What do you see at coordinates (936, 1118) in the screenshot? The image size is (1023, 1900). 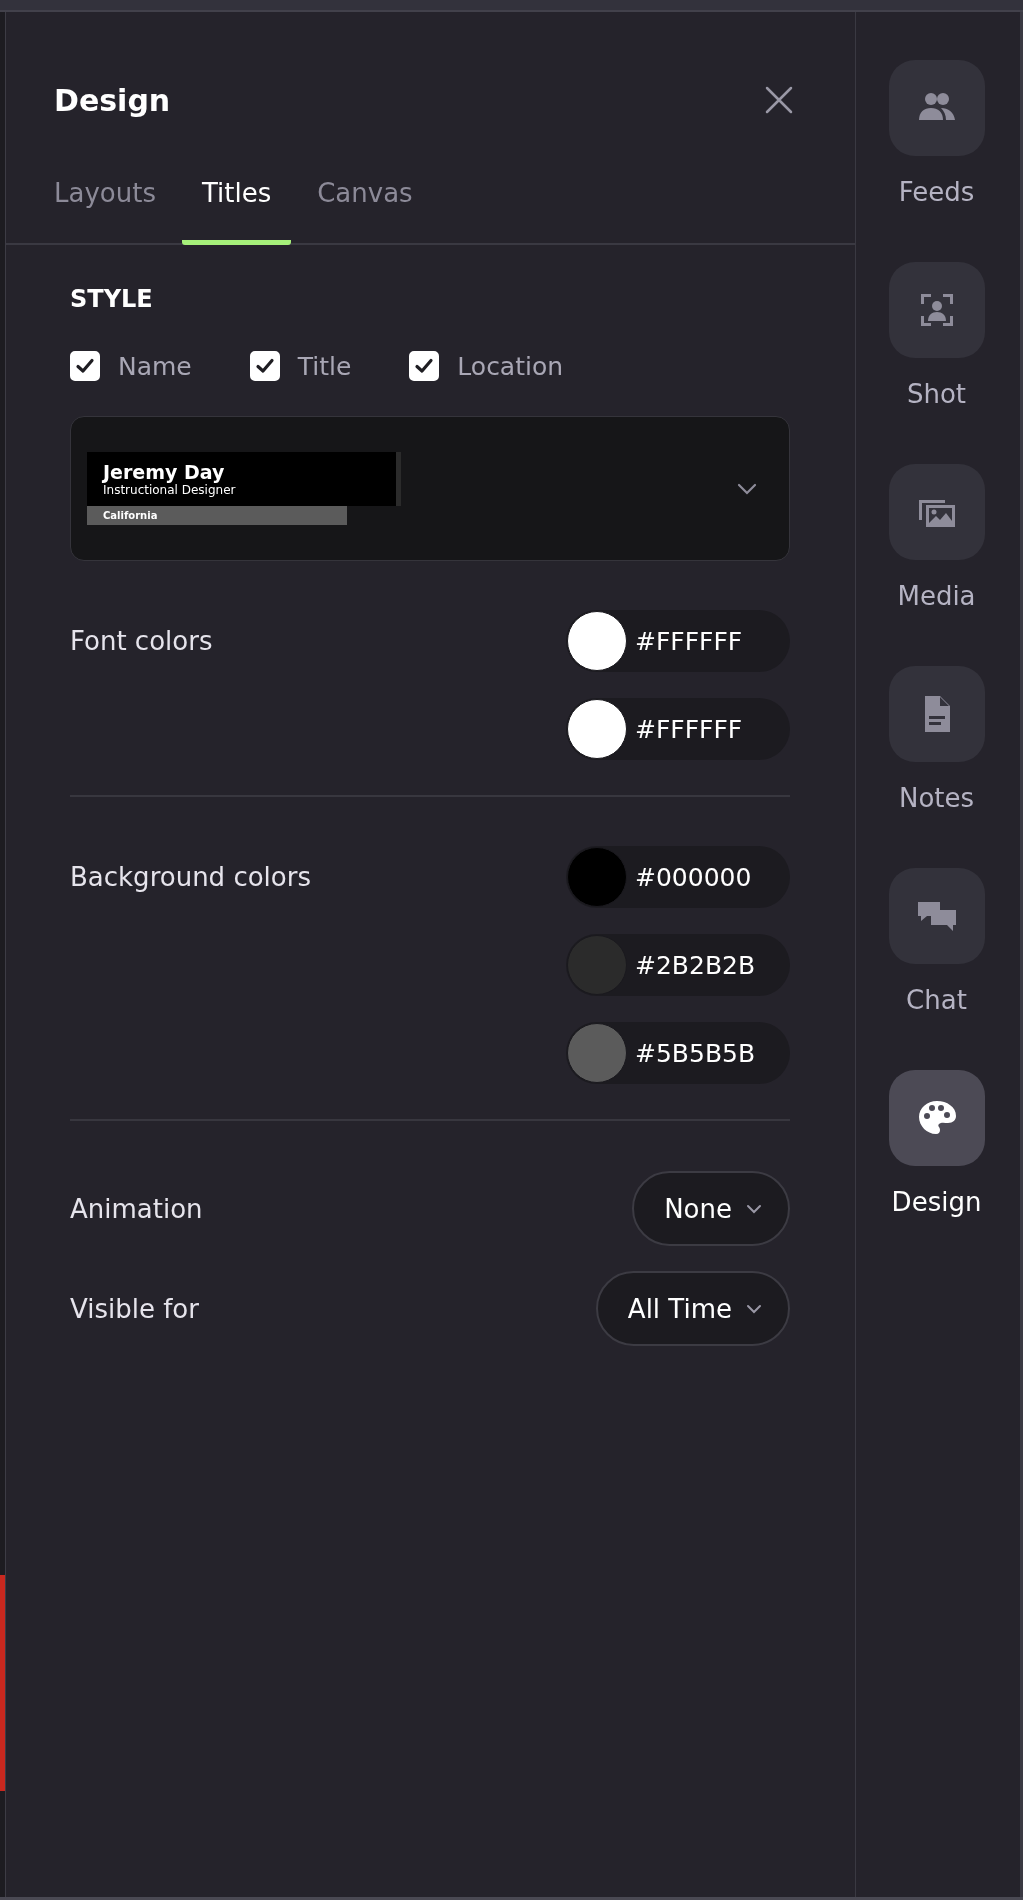 I see `sidebar-button` at bounding box center [936, 1118].